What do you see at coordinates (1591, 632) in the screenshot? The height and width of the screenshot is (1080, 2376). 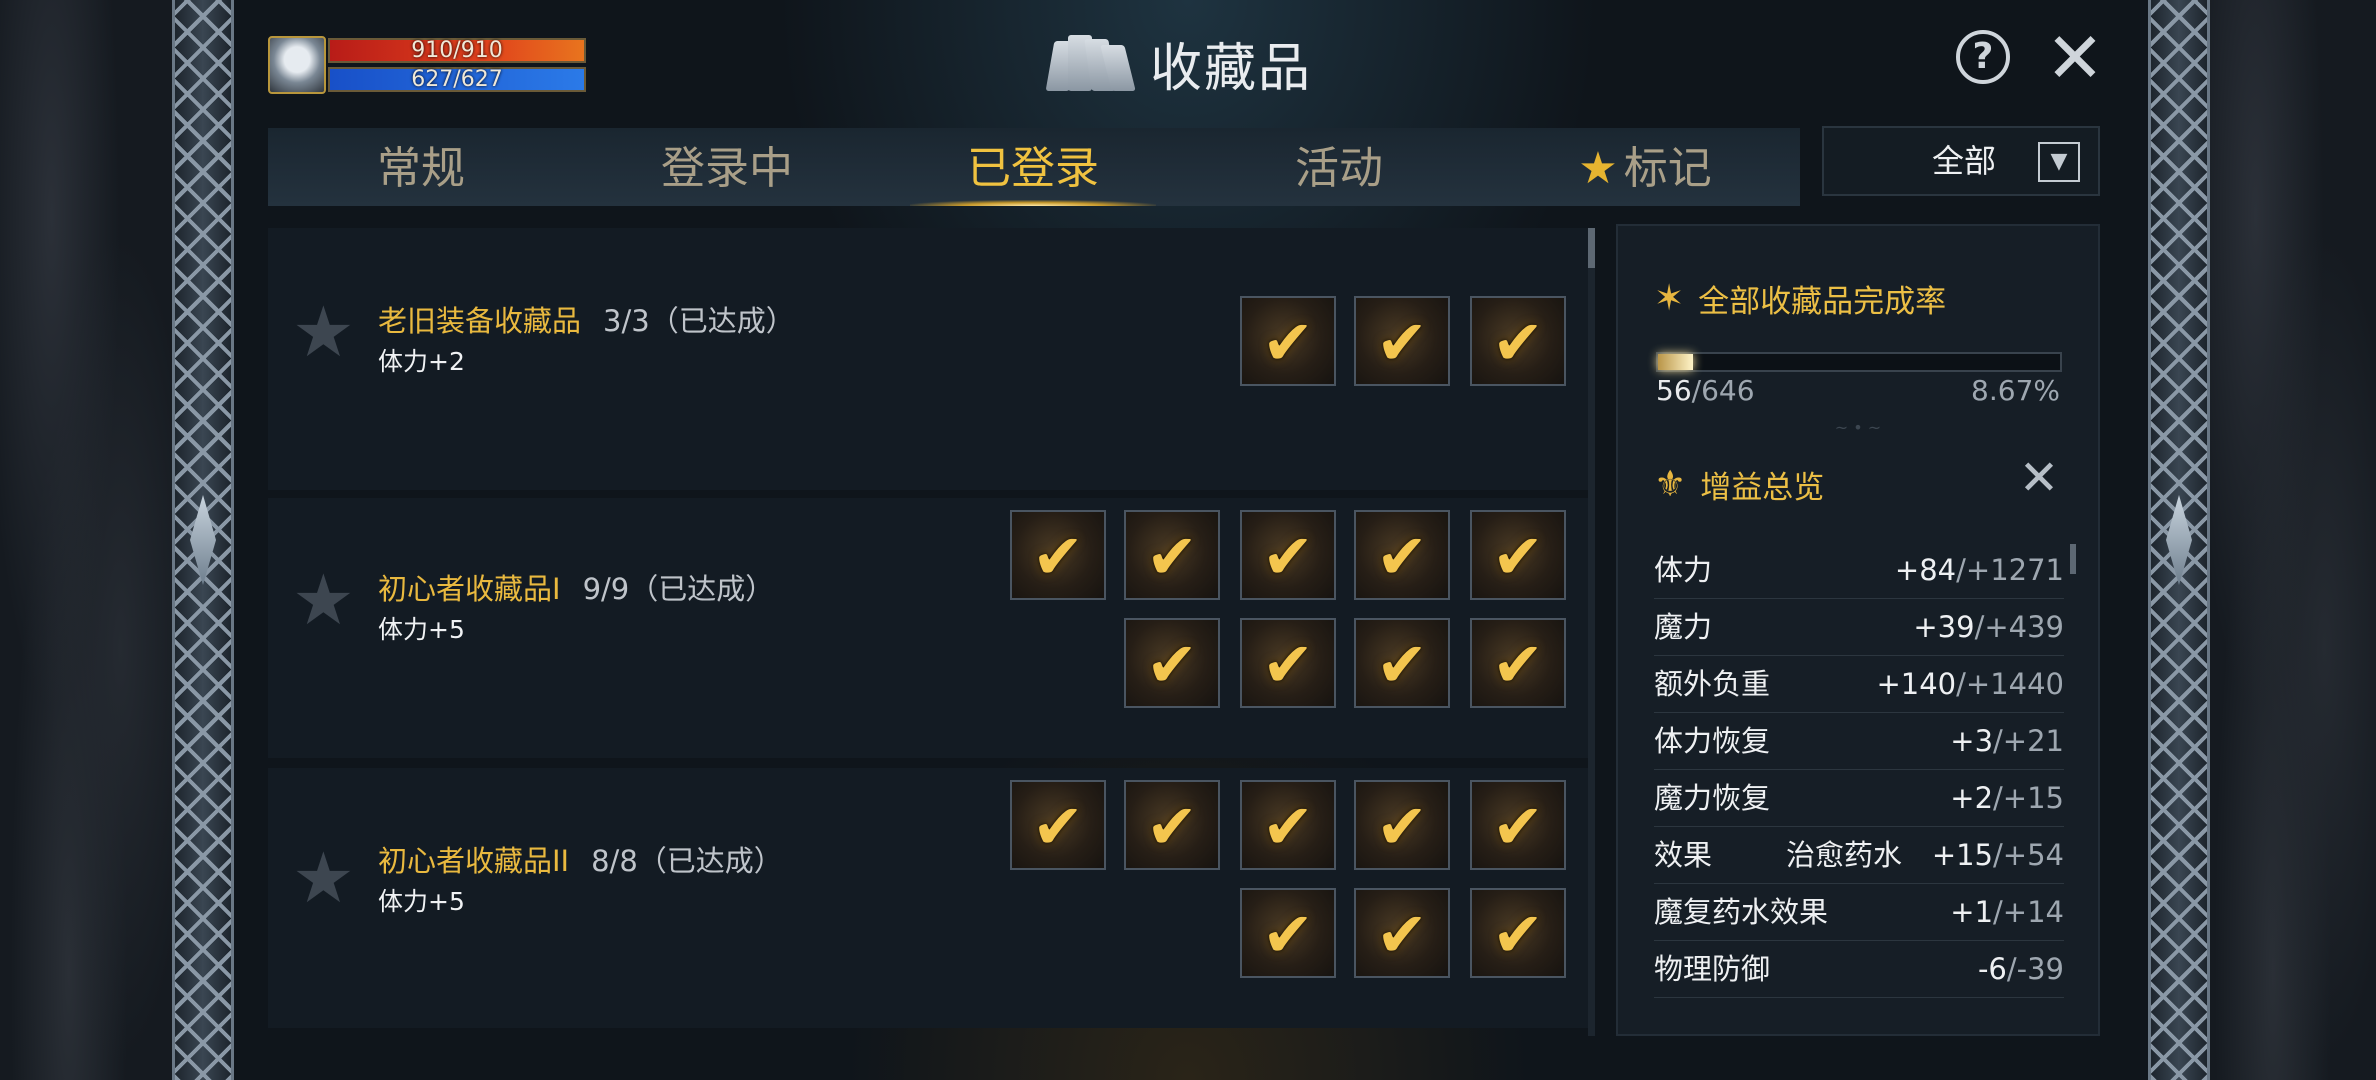 I see `list-scrollbar` at bounding box center [1591, 632].